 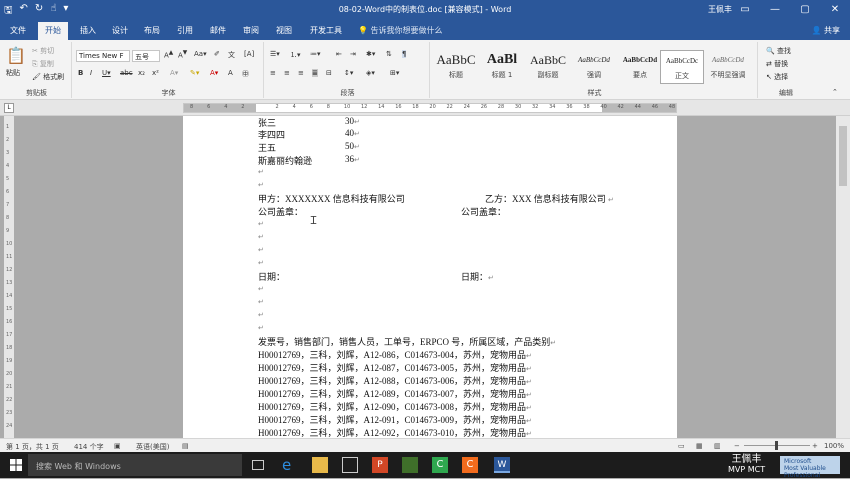 I want to click on font-shrink-icon: A▼, so click(x=182, y=54).